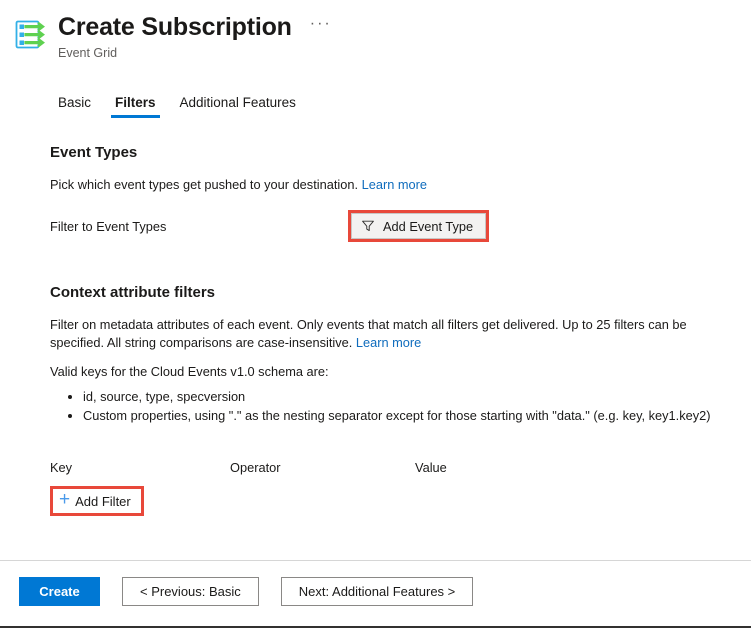  I want to click on column-header-value: Value, so click(431, 467).